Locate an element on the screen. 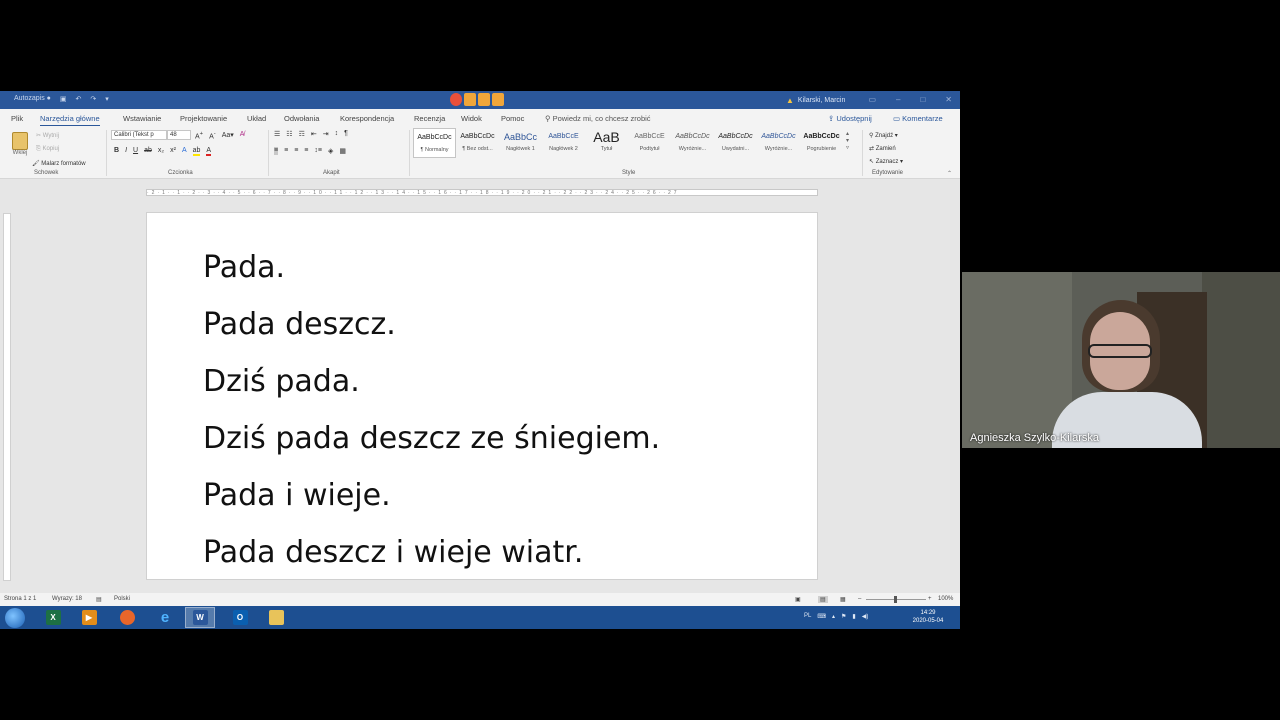  style-heading-2: AaBbCcE Nagłówek 2 is located at coordinates (563, 143).